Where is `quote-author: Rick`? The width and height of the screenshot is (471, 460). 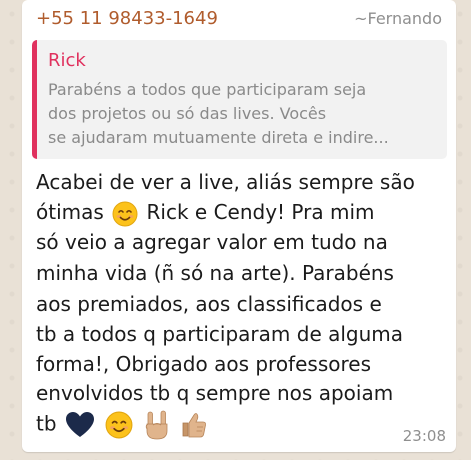 quote-author: Rick is located at coordinates (67, 60).